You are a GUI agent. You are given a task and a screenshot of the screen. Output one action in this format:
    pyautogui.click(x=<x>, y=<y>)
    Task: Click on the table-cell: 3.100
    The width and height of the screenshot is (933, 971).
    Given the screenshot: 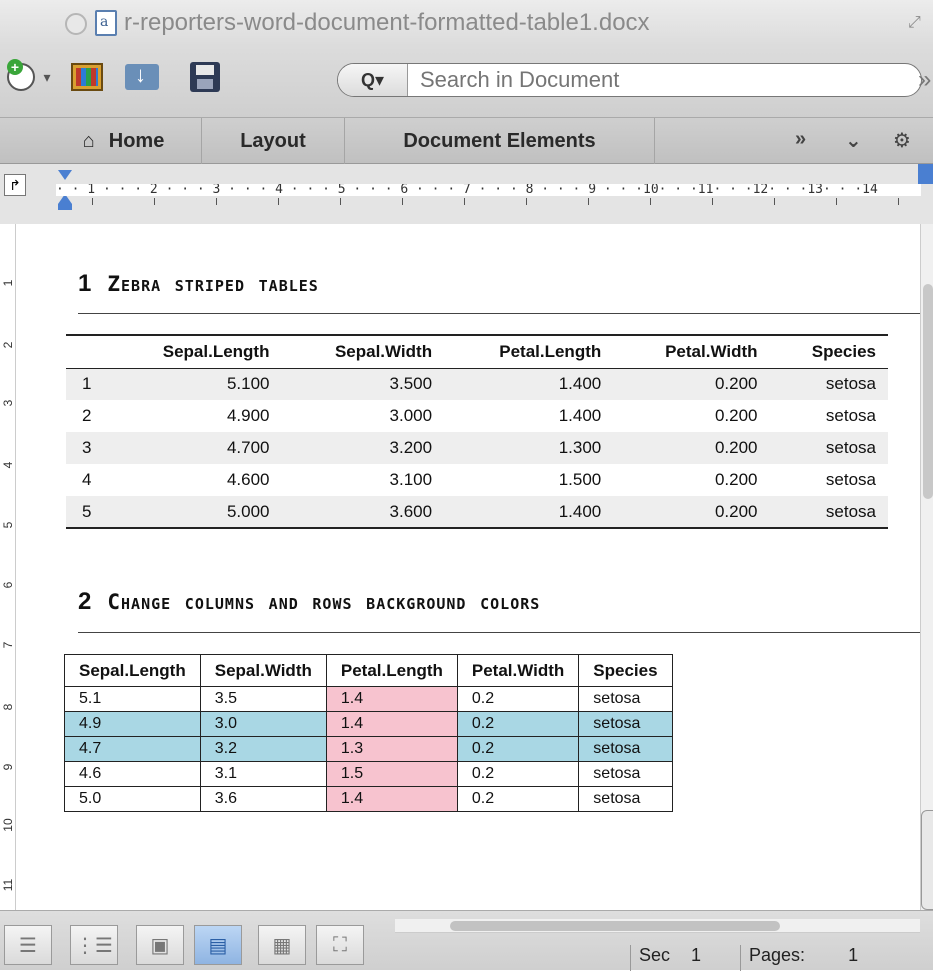 What is the action you would take?
    pyautogui.click(x=411, y=479)
    